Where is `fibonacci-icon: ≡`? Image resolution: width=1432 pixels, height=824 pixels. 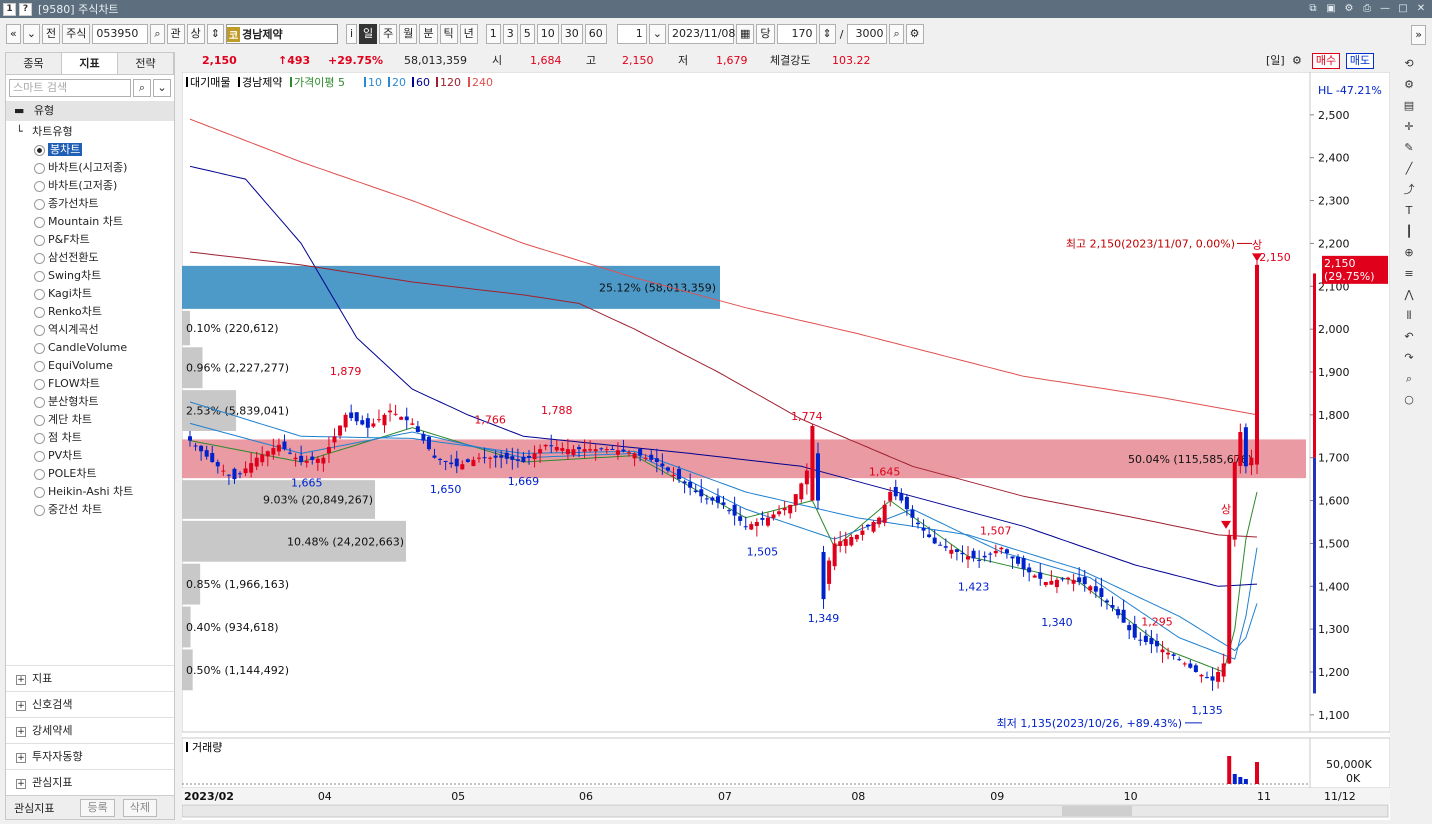
fibonacci-icon: ≡ is located at coordinates (1409, 274).